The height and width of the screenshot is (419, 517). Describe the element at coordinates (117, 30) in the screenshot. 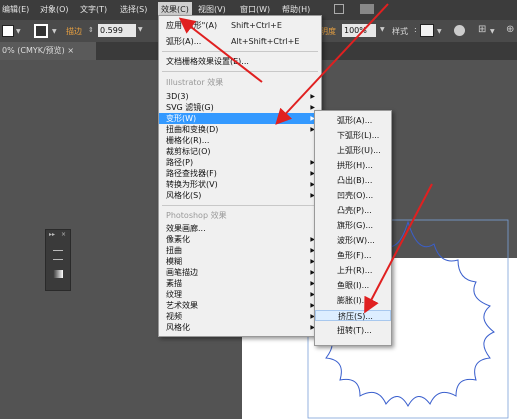

I see `stroke-width-input: 0.599` at that location.